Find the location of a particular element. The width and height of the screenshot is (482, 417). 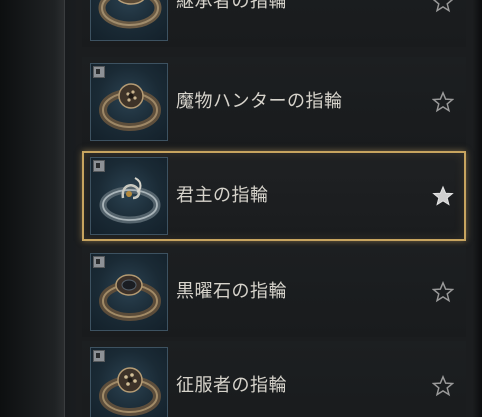

left-panel is located at coordinates (32, 208).